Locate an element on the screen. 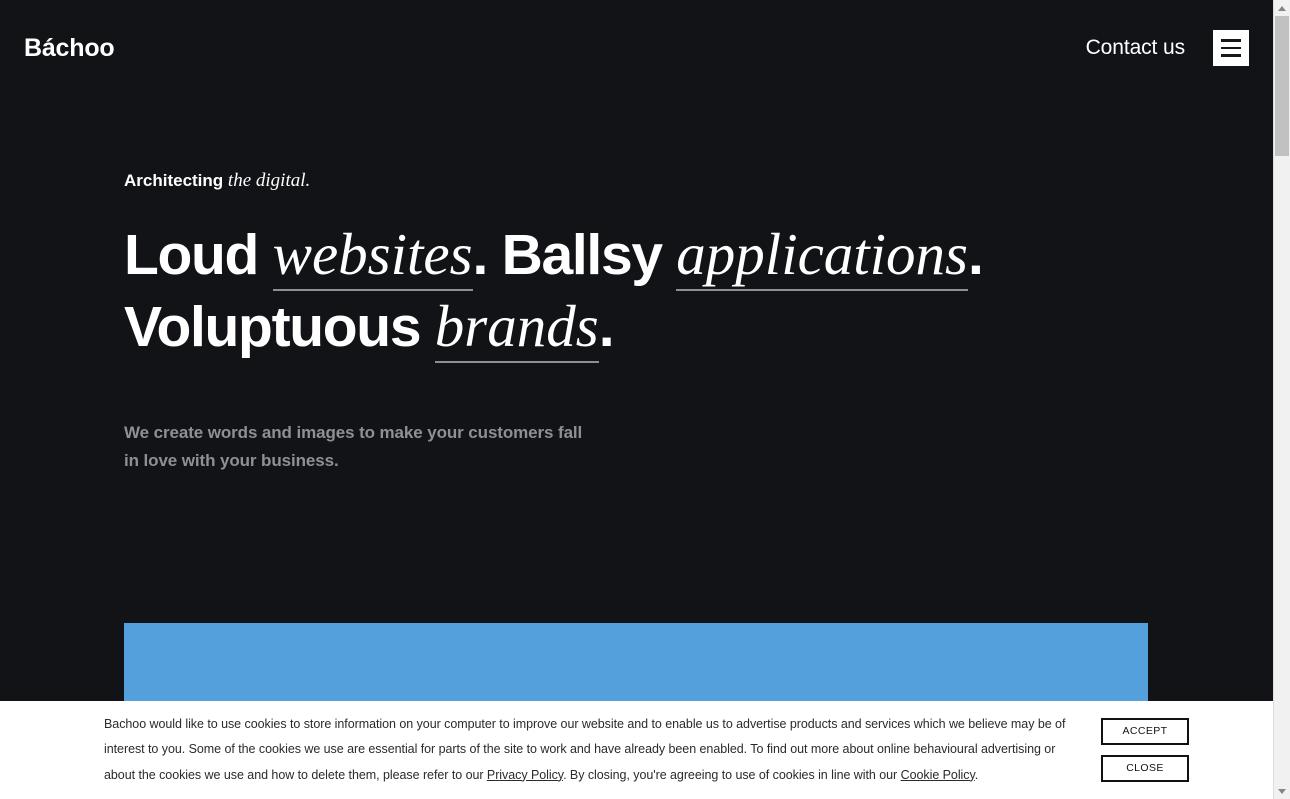 Image resolution: width=1290 pixels, height=799 pixels. close-button: CLOSE is located at coordinates (1145, 768).